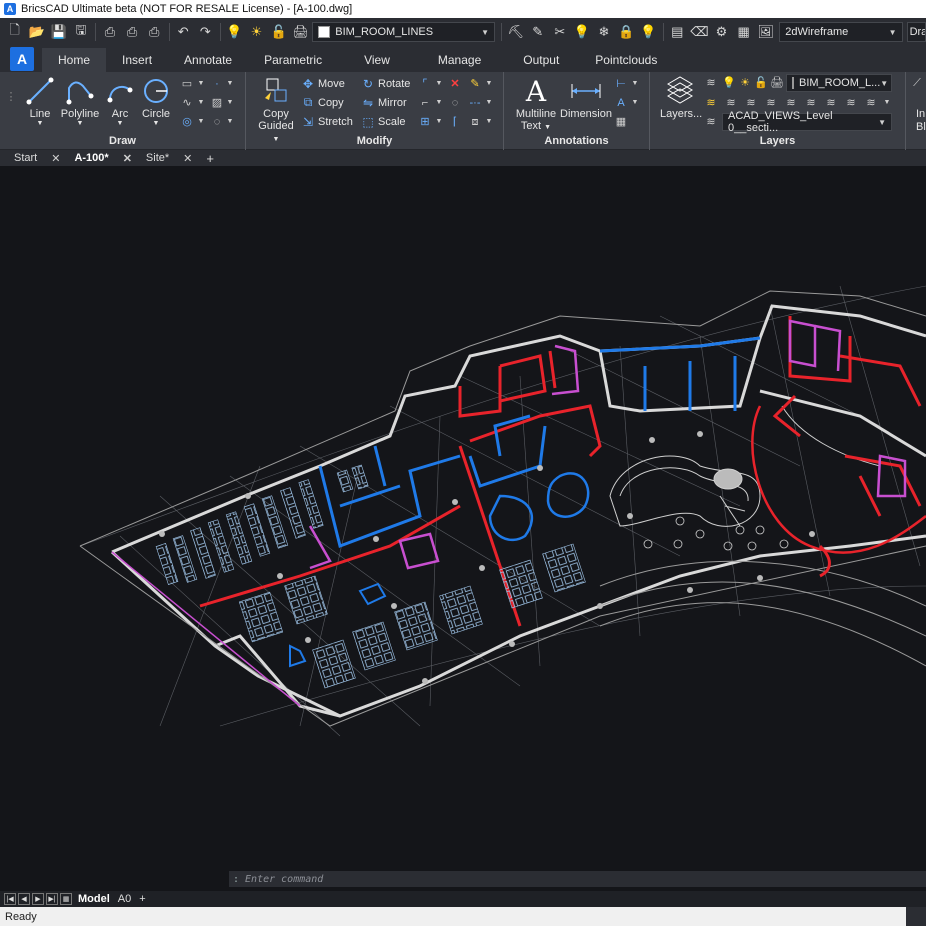 The height and width of the screenshot is (926, 926). Describe the element at coordinates (322, 102) in the screenshot. I see `copy-button: ⧉ Copy` at that location.